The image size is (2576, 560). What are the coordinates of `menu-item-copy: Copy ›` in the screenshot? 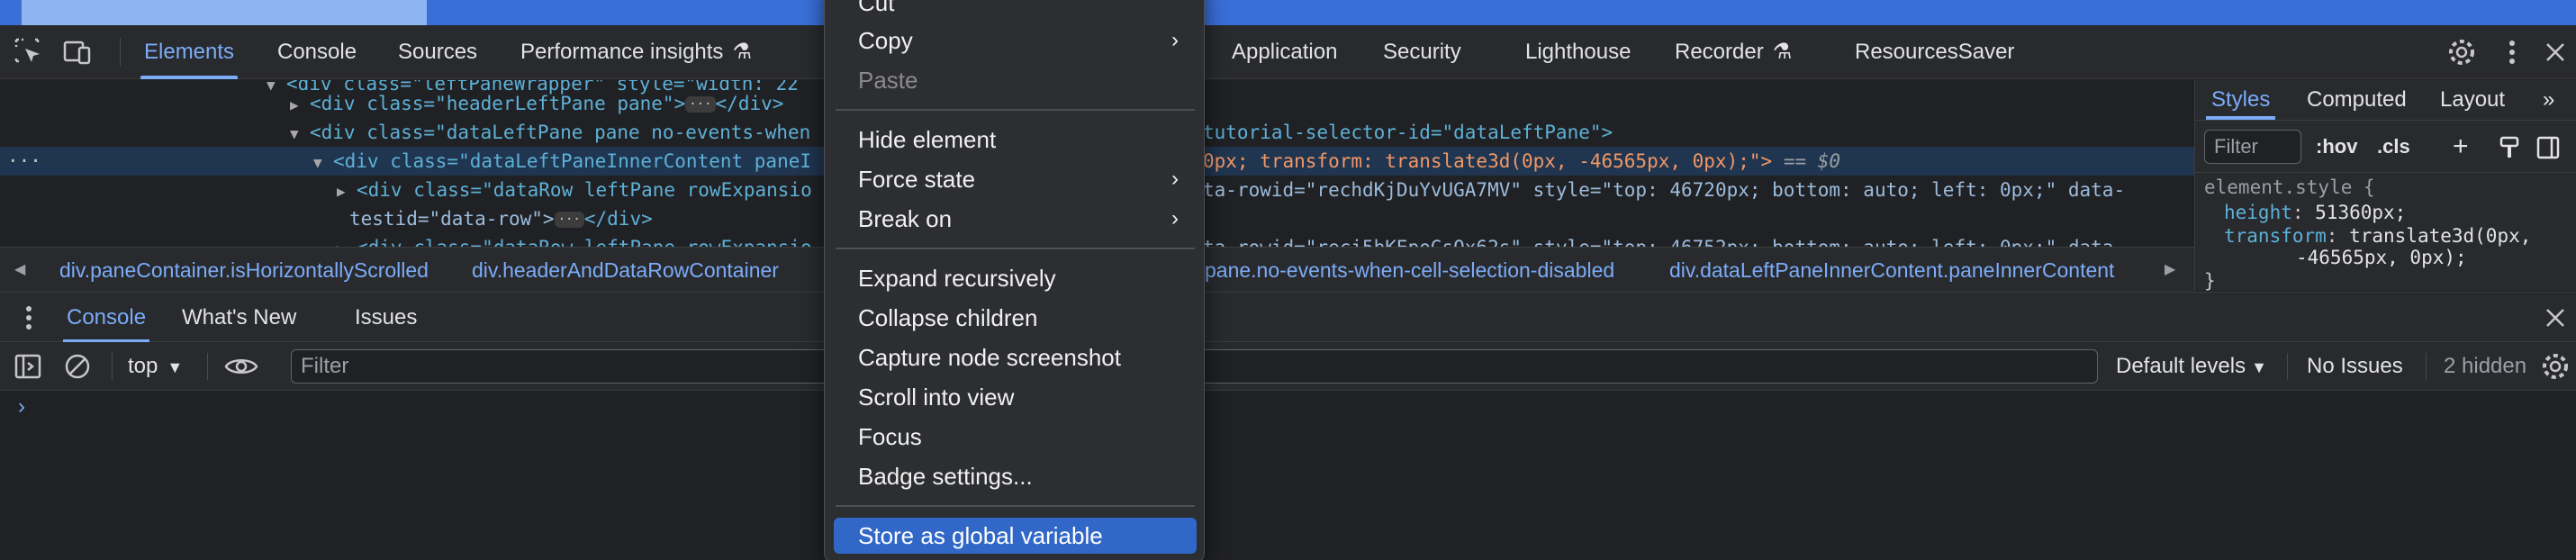 It's located at (1015, 41).